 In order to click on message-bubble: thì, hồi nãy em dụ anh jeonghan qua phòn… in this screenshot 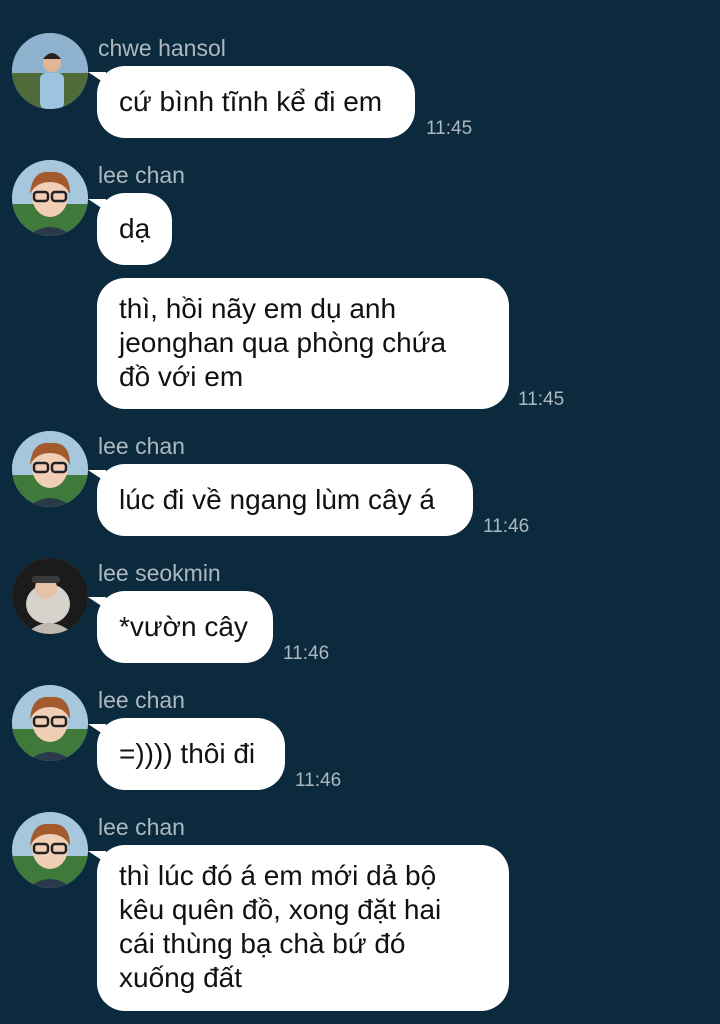, I will do `click(303, 343)`.